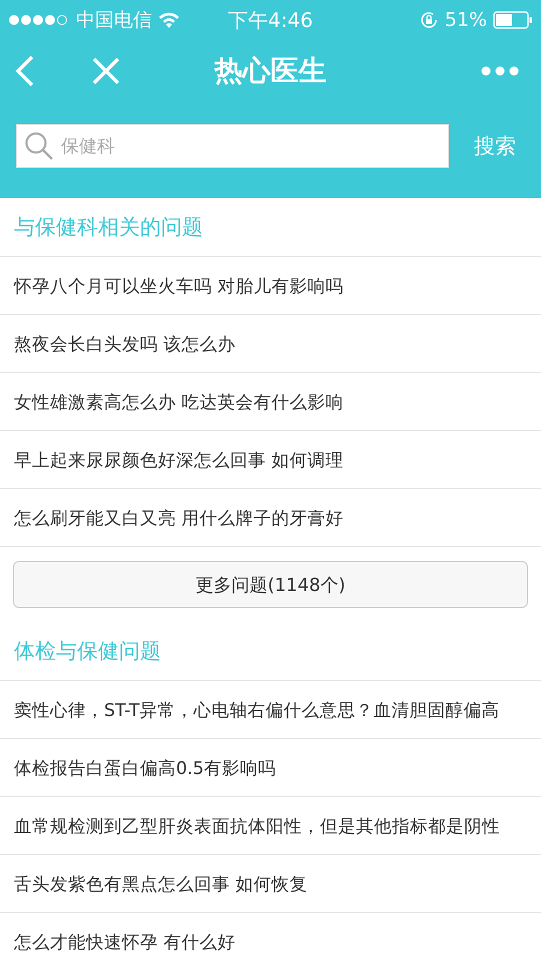 This screenshot has width=541, height=960. Describe the element at coordinates (114, 20) in the screenshot. I see `carrier-name: 中国电信` at that location.